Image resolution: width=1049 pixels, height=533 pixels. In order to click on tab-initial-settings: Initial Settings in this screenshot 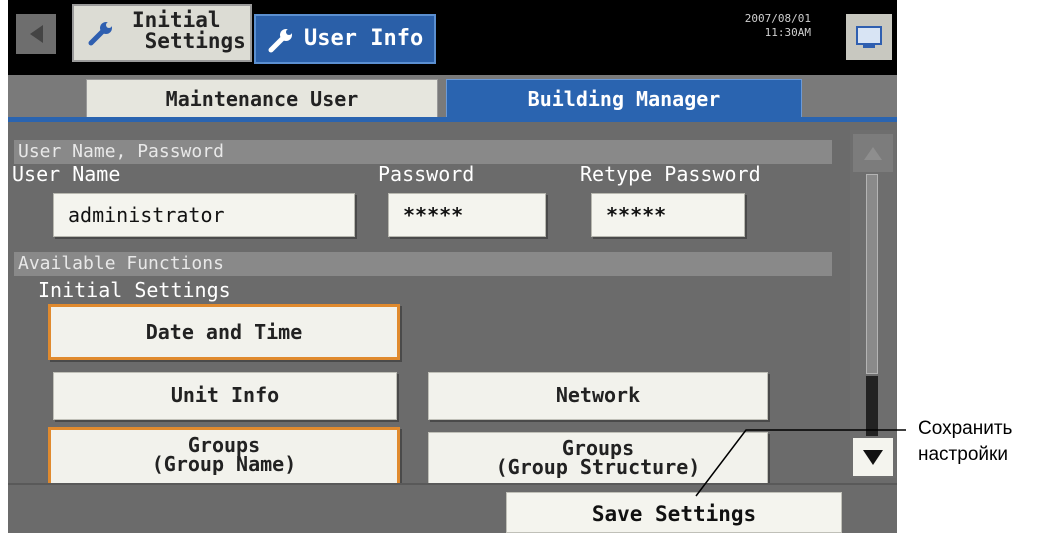, I will do `click(162, 33)`.